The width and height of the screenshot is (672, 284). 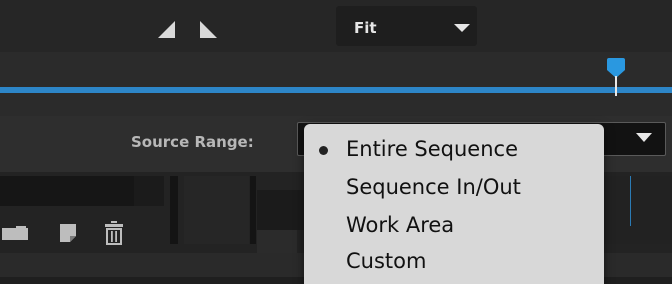 What do you see at coordinates (277, 241) in the screenshot?
I see `panel-track-block` at bounding box center [277, 241].